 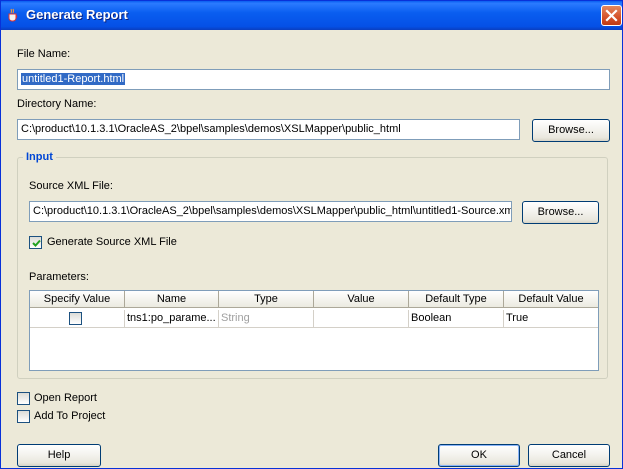 What do you see at coordinates (23, 416) in the screenshot?
I see `add-to-project-checkbox` at bounding box center [23, 416].